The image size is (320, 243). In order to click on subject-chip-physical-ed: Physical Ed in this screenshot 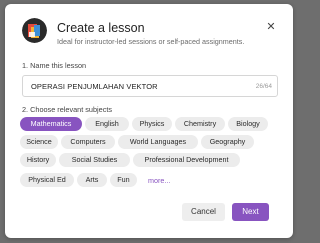, I will do `click(47, 180)`.